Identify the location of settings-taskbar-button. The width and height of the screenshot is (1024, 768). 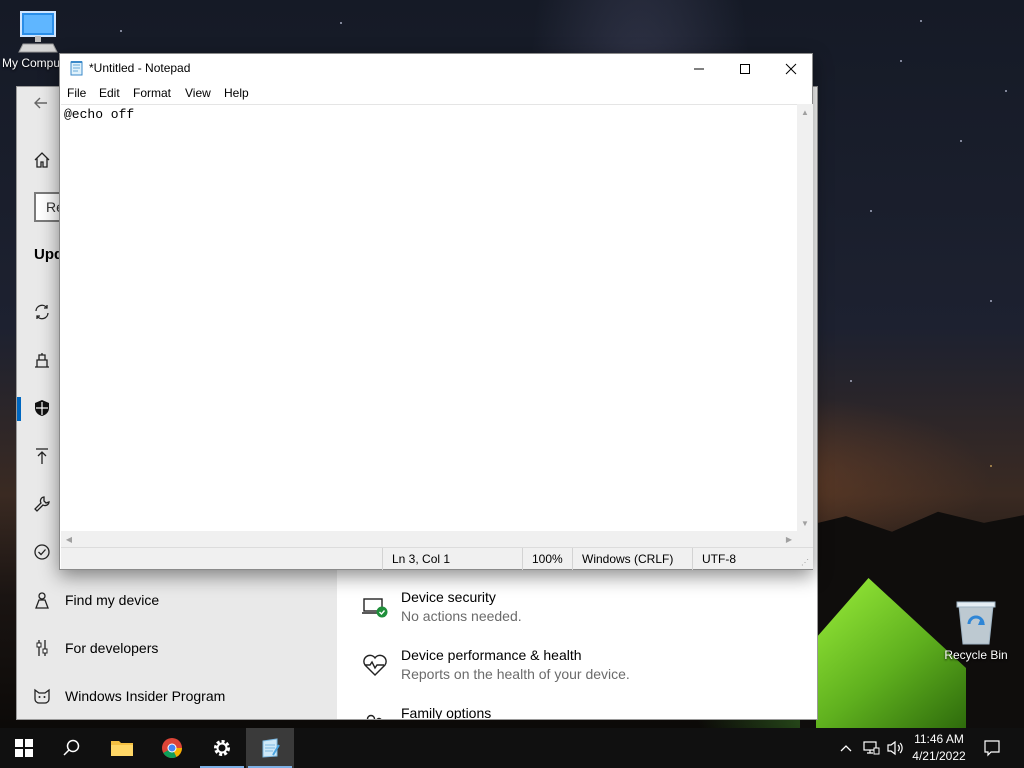
(222, 748).